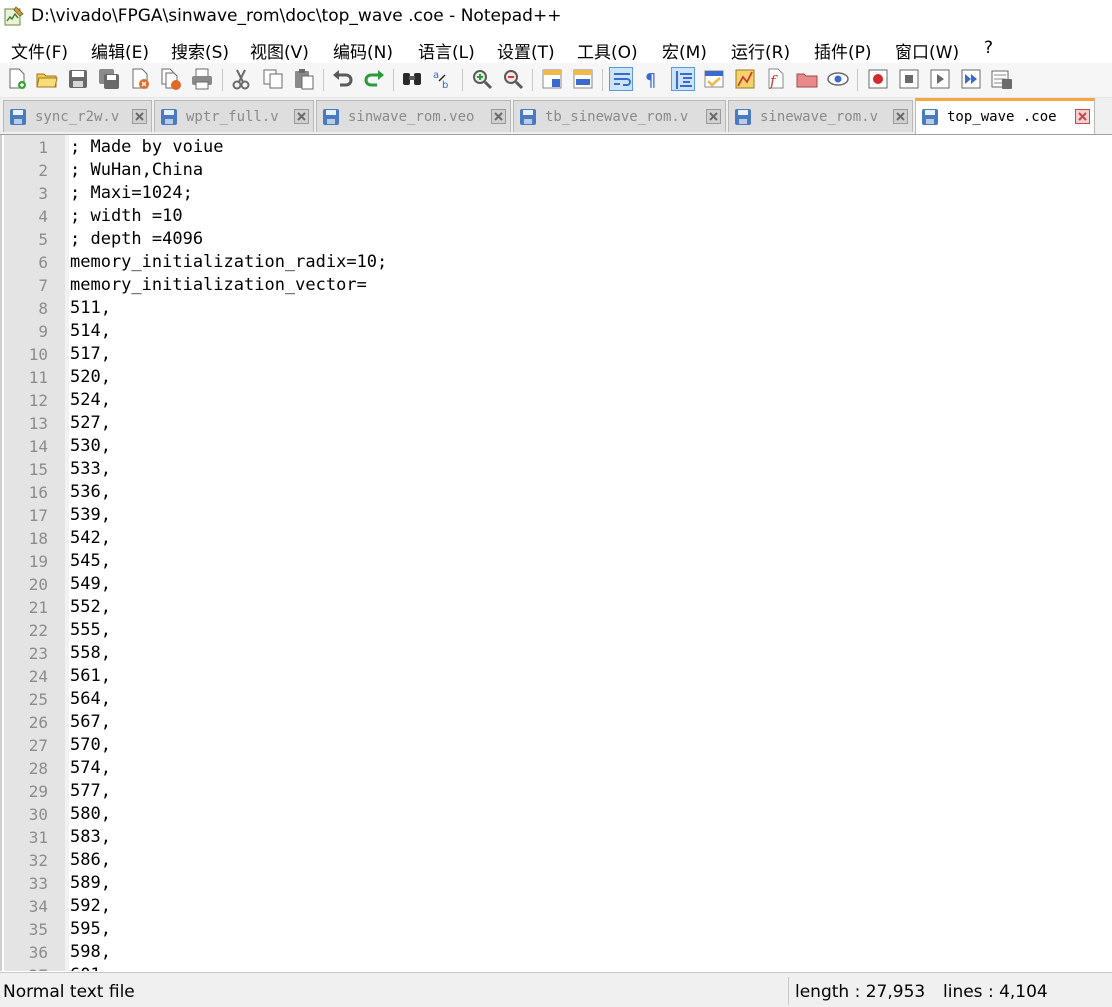 Image resolution: width=1112 pixels, height=1007 pixels. What do you see at coordinates (412, 79) in the screenshot?
I see `find-icon` at bounding box center [412, 79].